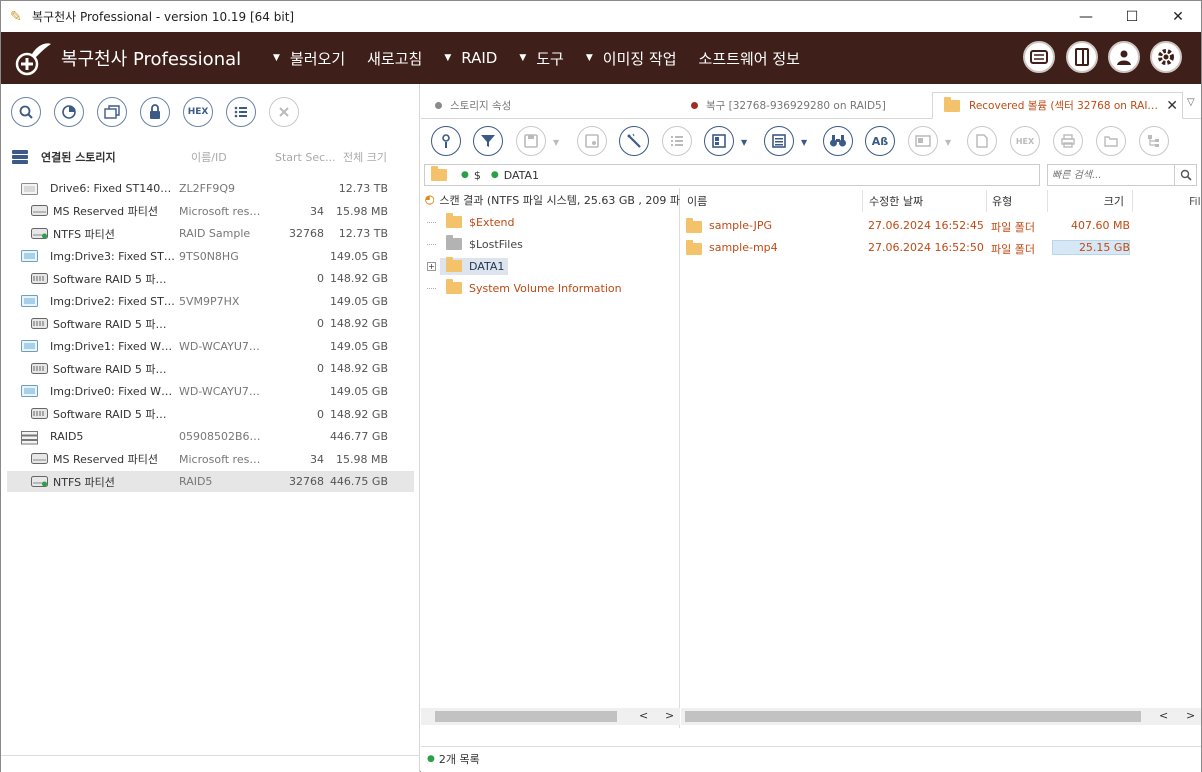 Image resolution: width=1202 pixels, height=772 pixels. I want to click on tab-overflow-icon: ▽, so click(1191, 102).